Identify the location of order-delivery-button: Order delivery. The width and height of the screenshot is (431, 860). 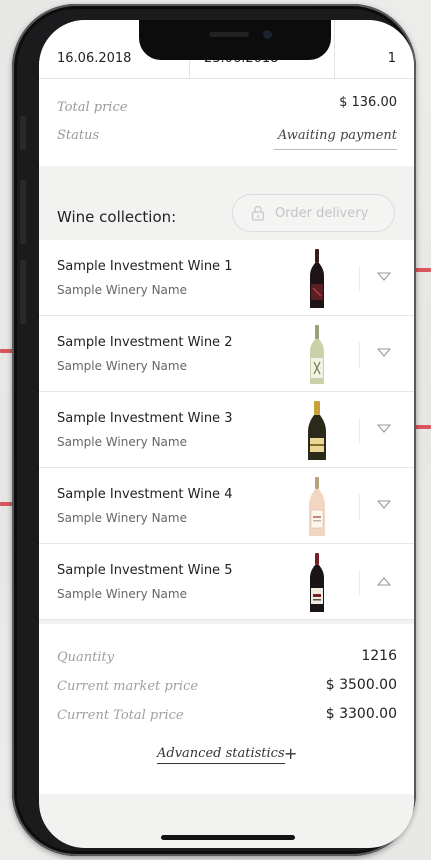
(313, 213).